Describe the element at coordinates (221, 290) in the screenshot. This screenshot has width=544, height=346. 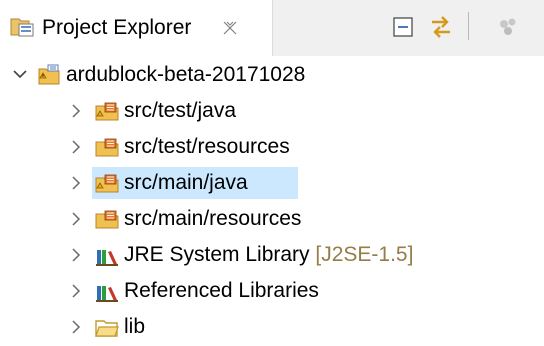
I see `tree-item-label: Referenced Libraries` at that location.